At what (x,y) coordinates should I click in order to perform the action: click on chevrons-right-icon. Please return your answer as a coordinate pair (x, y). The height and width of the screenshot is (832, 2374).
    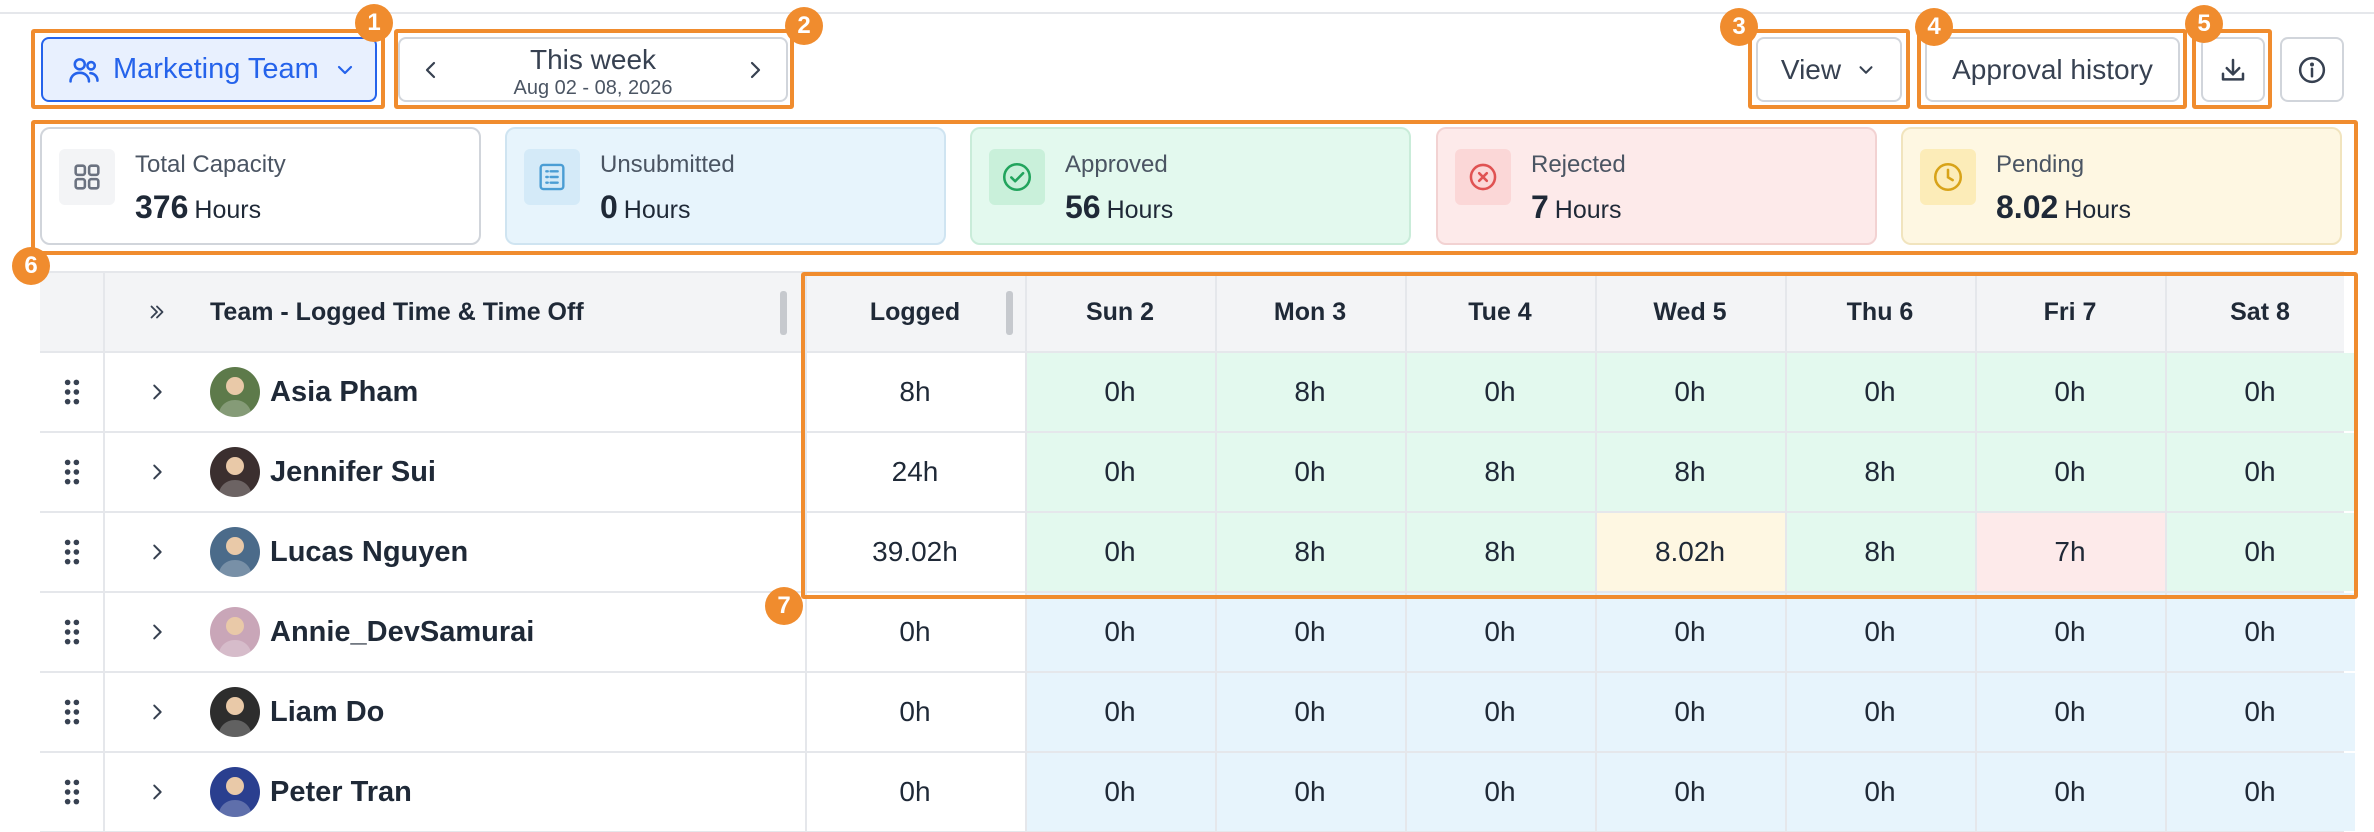
    Looking at the image, I should click on (156, 312).